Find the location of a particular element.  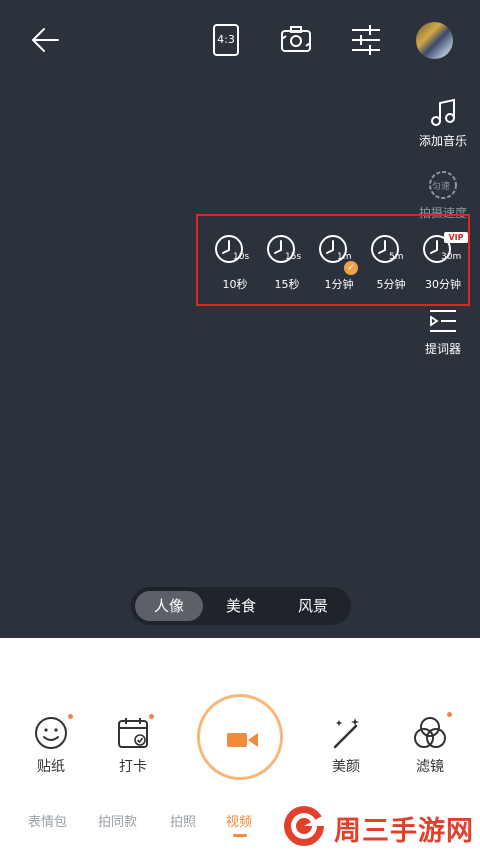

magic-wand-icon is located at coordinates (346, 733).